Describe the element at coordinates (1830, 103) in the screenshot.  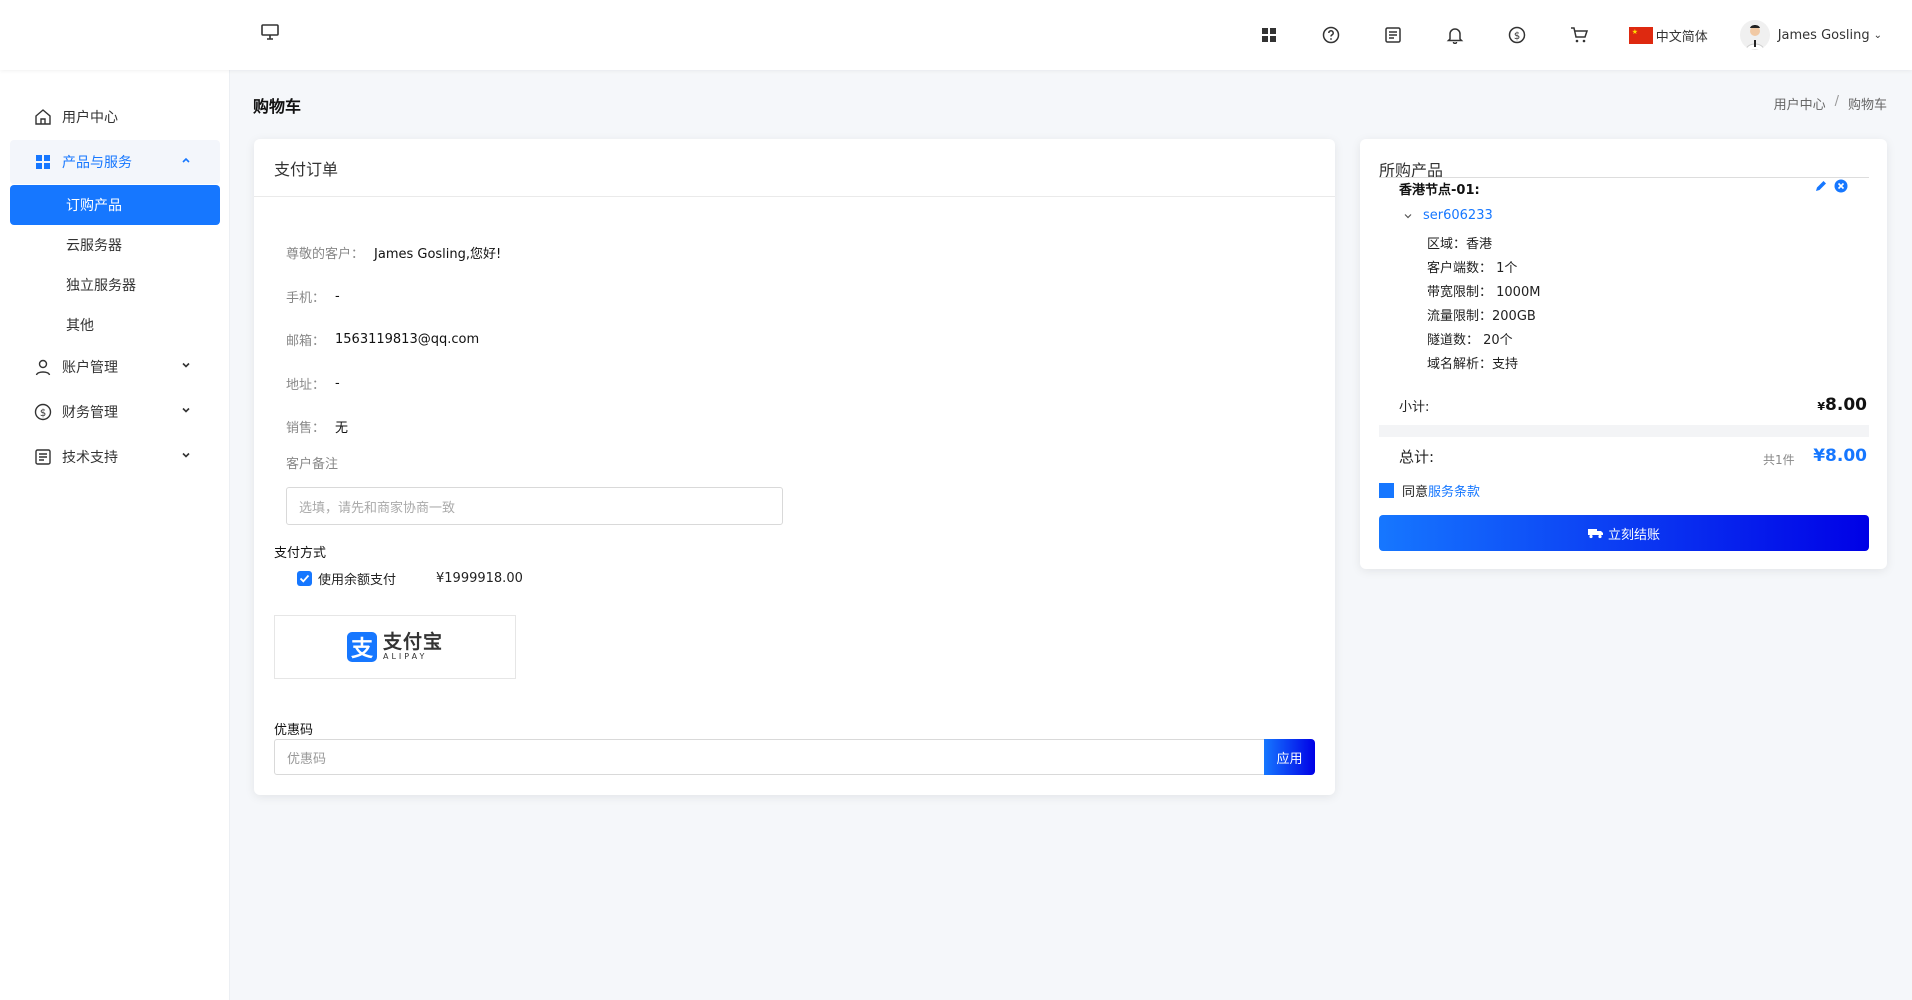
I see `breadcrumb: 用户中心 / 购物车` at that location.